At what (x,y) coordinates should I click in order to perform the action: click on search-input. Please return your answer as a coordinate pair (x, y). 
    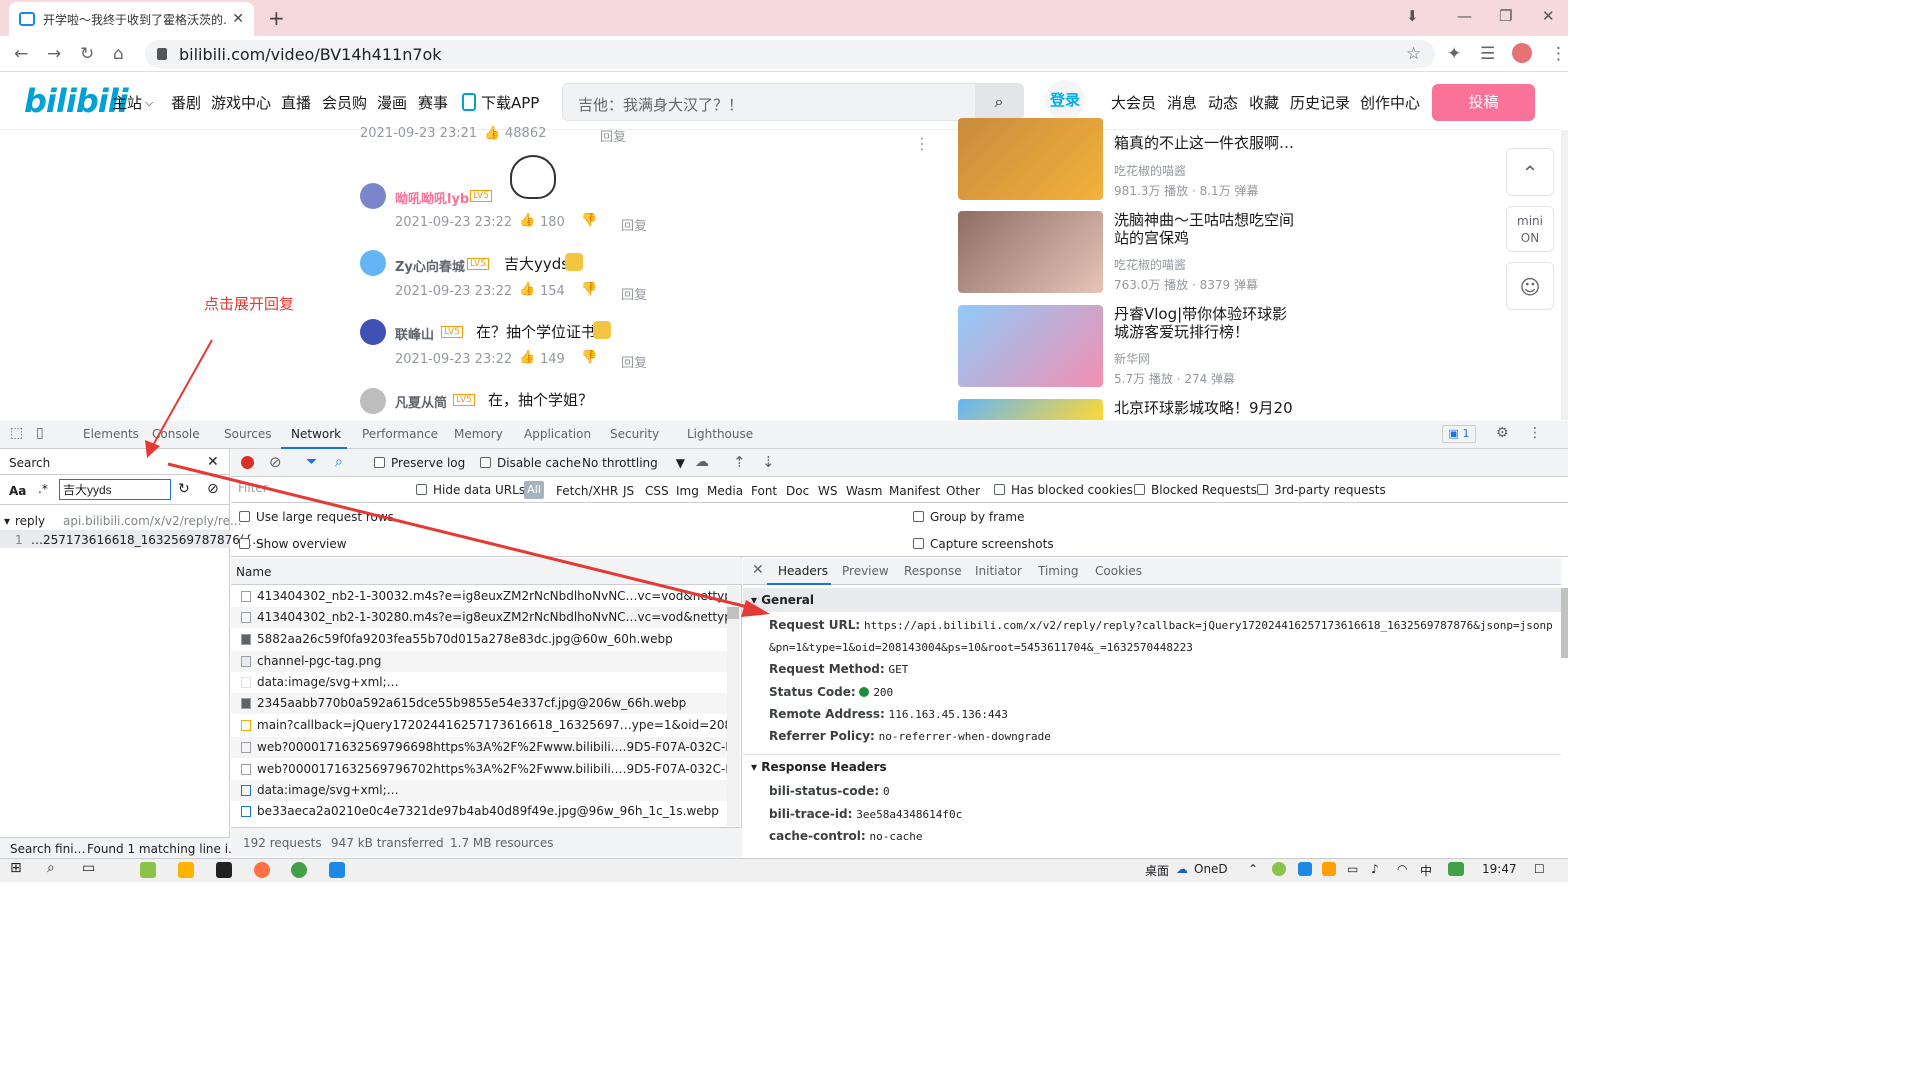
    Looking at the image, I should click on (115, 489).